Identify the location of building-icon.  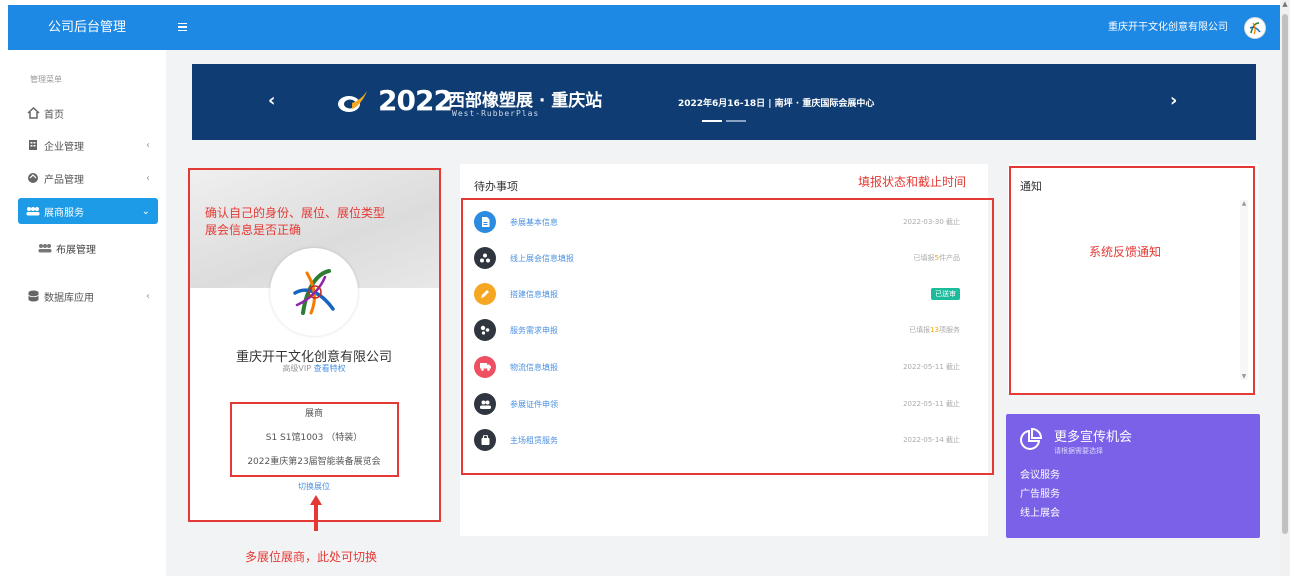
(33, 145).